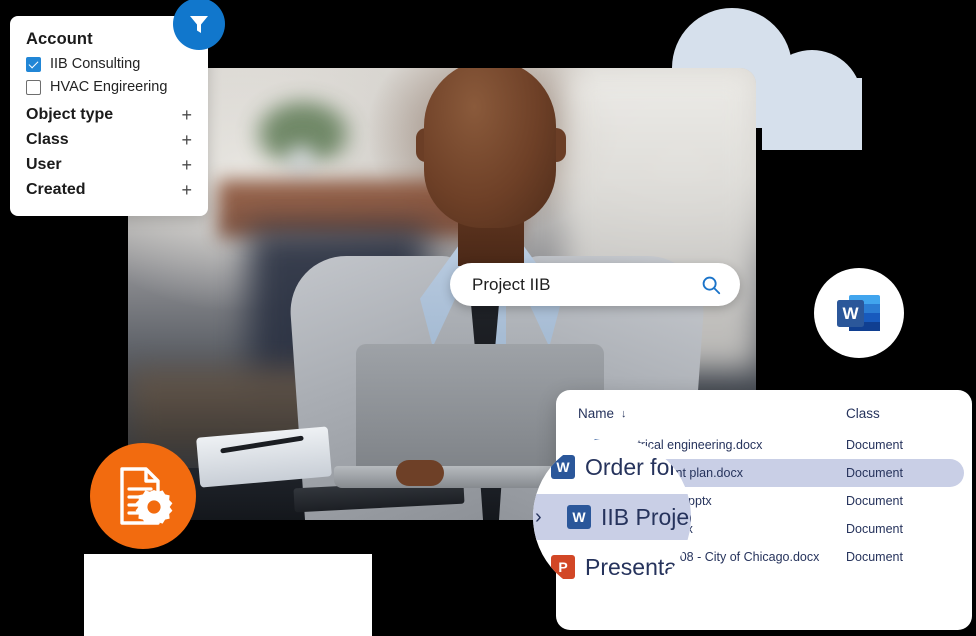 This screenshot has height=636, width=976. I want to click on column-header-class: Class, so click(896, 413).